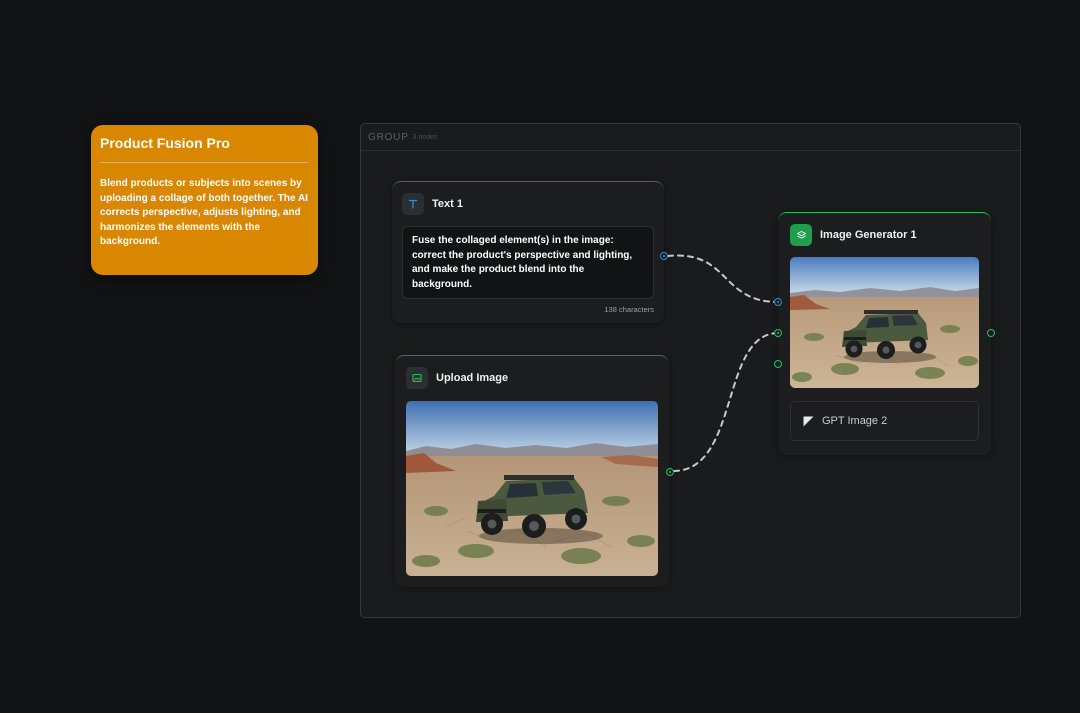  What do you see at coordinates (690, 137) in the screenshot?
I see `group-header: GROUP 3 nodes` at bounding box center [690, 137].